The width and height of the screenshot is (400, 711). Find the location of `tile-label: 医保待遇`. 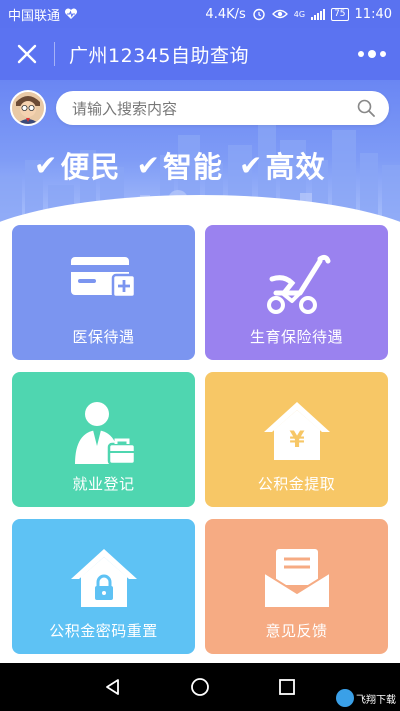

tile-label: 医保待遇 is located at coordinates (103, 337).